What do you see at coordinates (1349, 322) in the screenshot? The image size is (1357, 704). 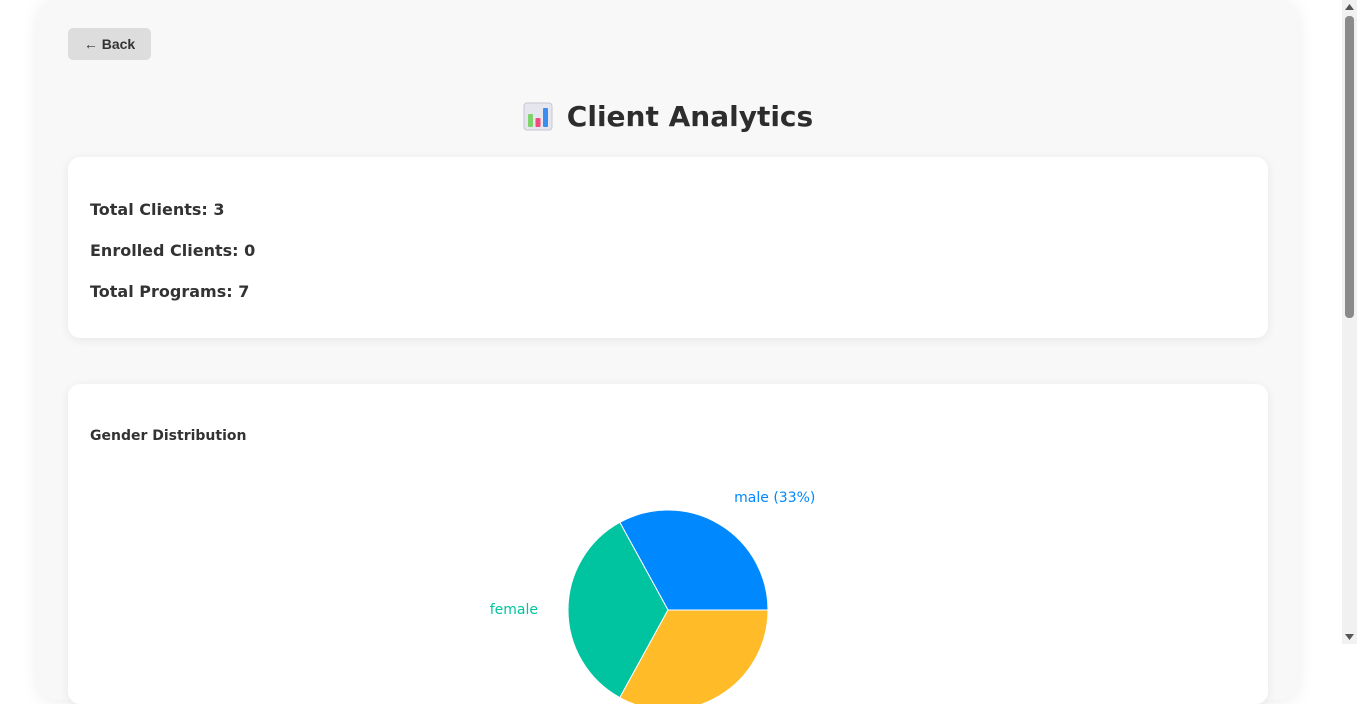 I see `vertical-scrollbar` at bounding box center [1349, 322].